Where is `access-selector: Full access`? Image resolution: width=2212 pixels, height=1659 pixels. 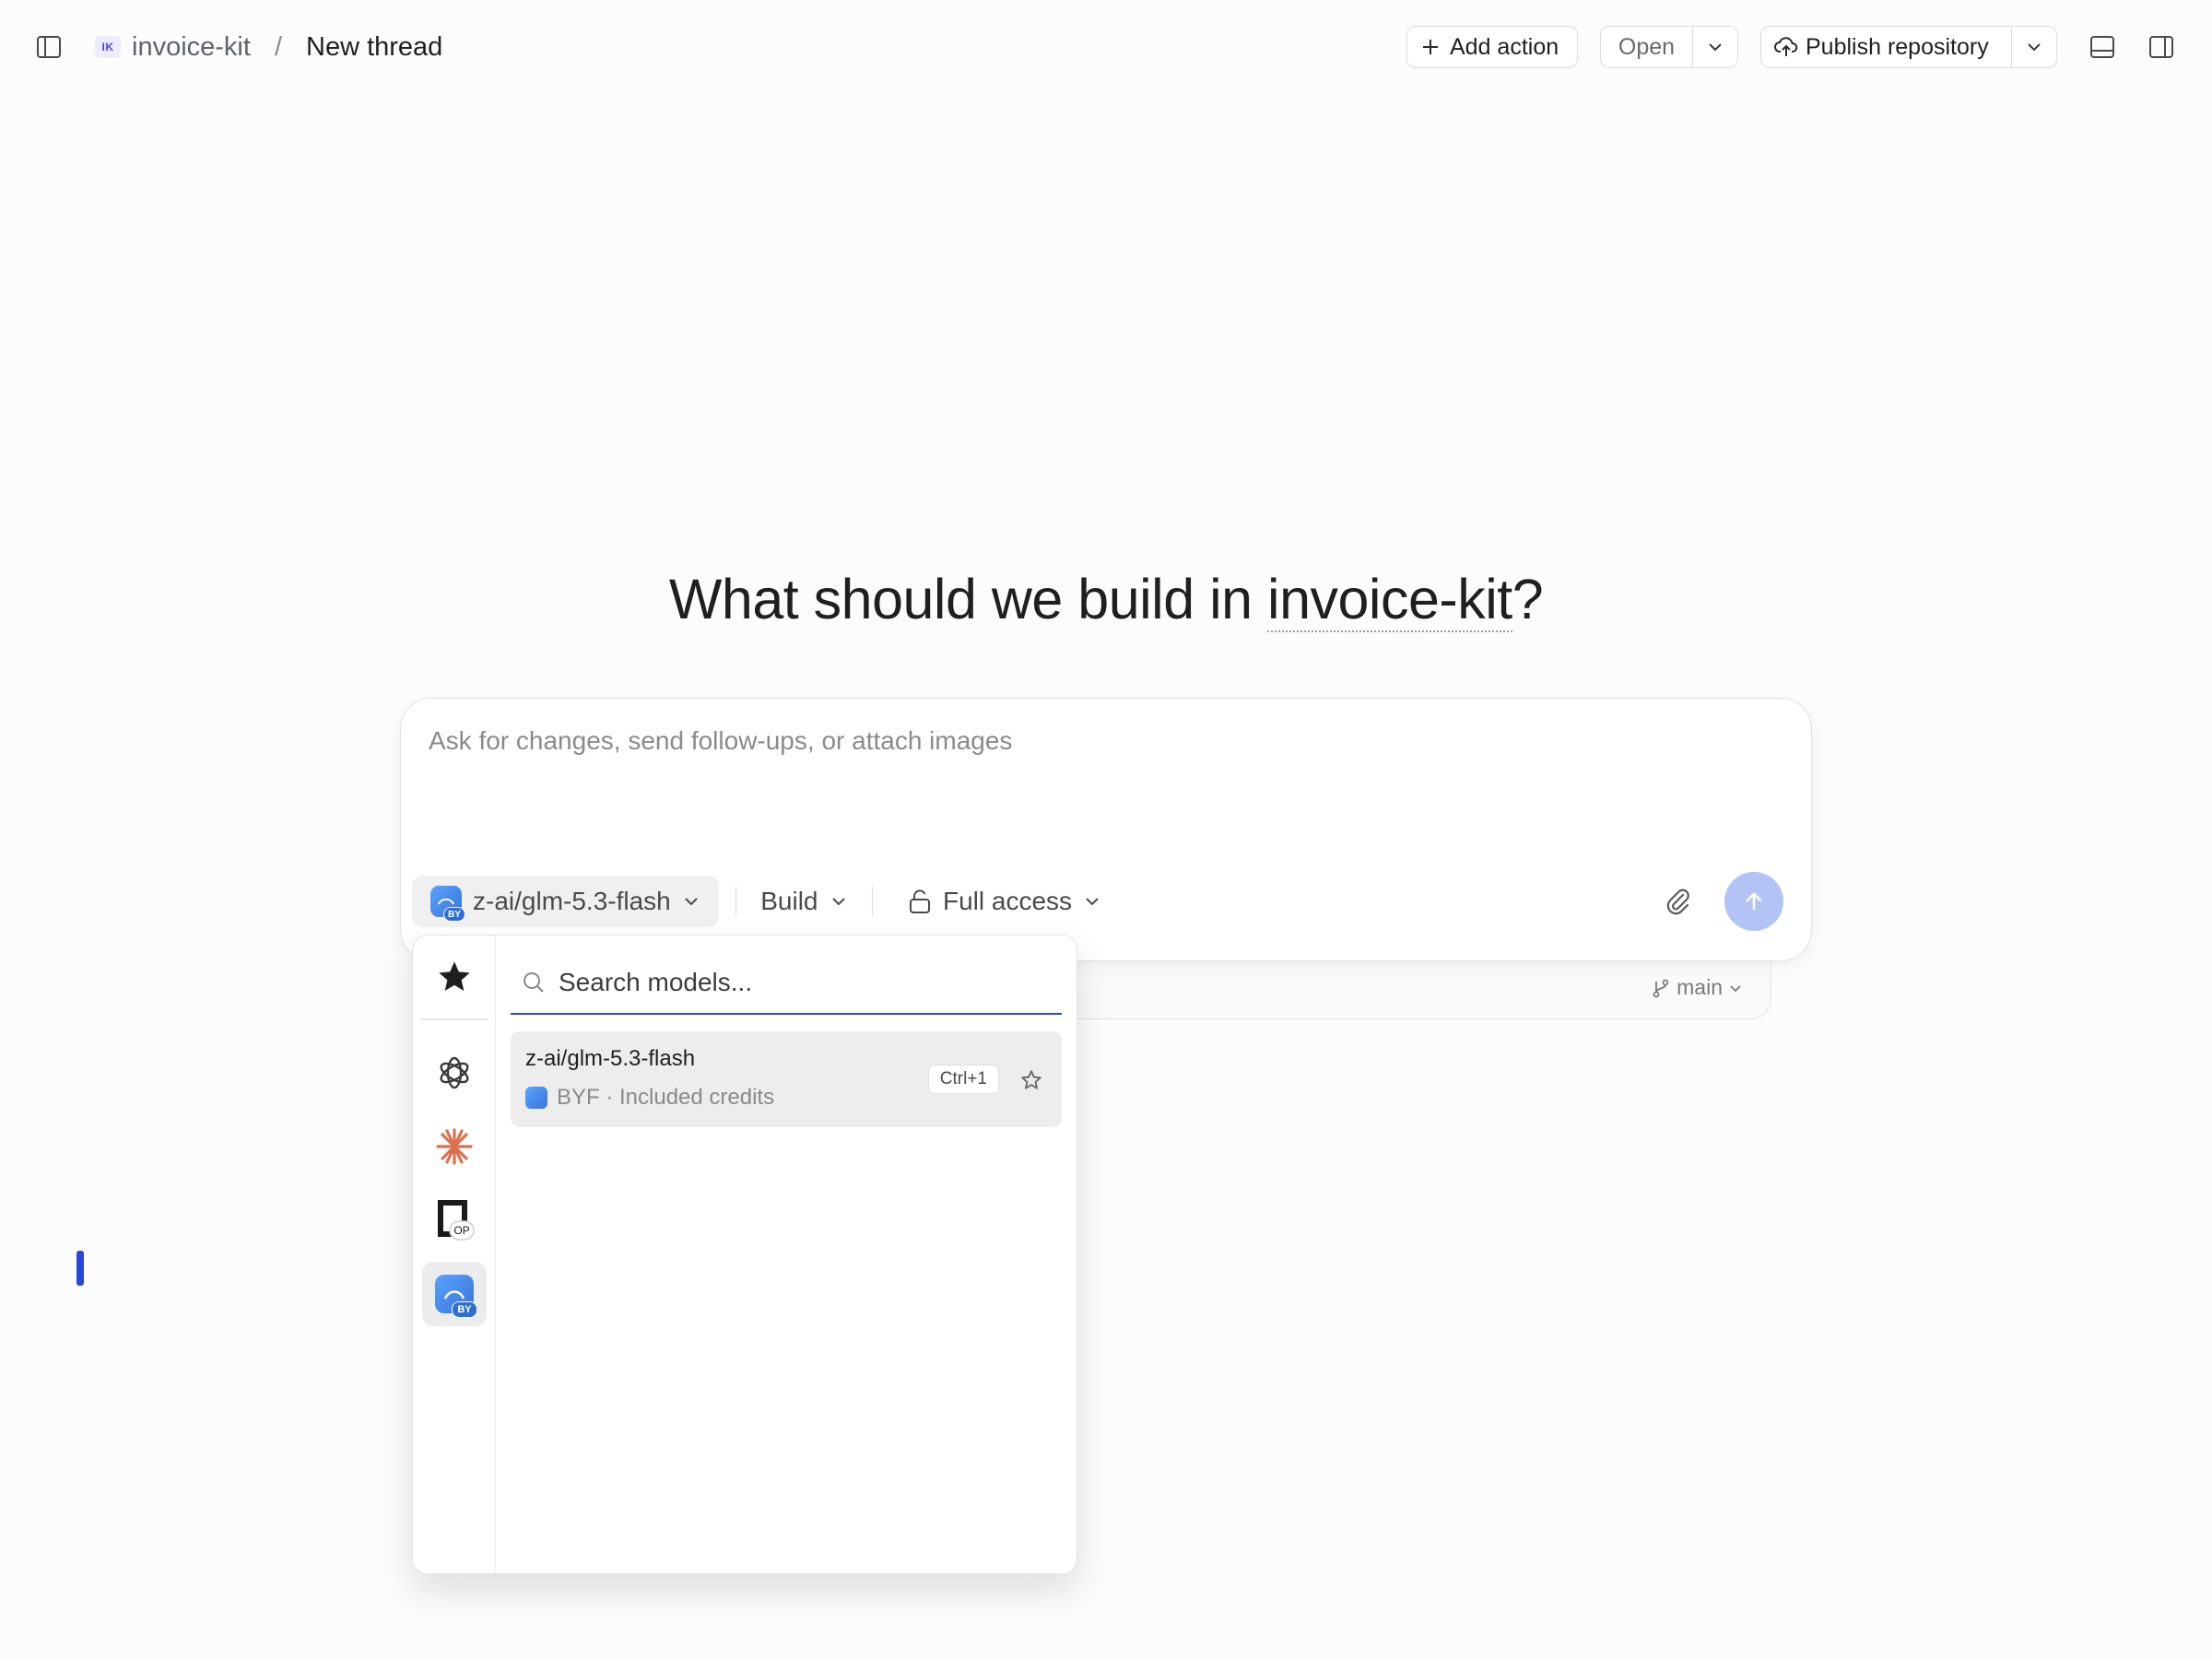 access-selector: Full access is located at coordinates (1003, 901).